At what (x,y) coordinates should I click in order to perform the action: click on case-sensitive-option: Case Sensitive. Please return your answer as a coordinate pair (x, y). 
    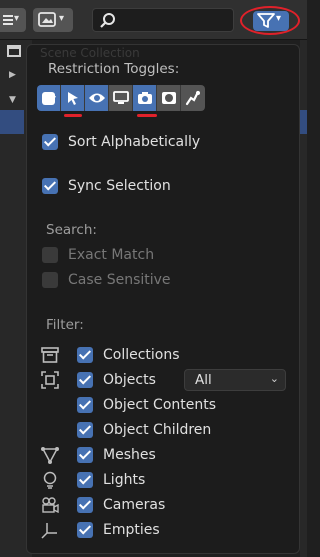
    Looking at the image, I should click on (106, 280).